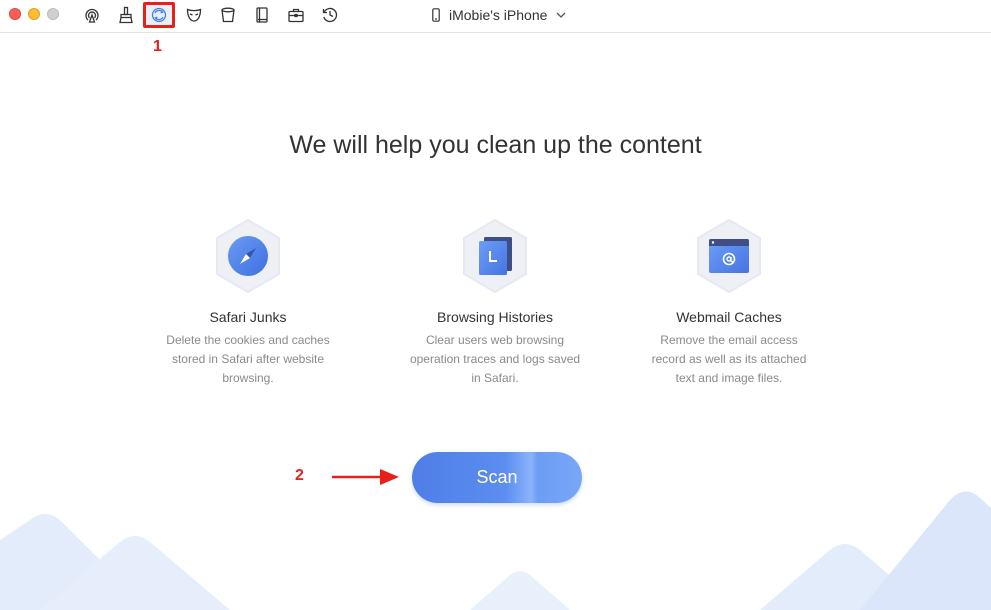 This screenshot has height=610, width=991. Describe the element at coordinates (262, 15) in the screenshot. I see `book-icon` at that location.